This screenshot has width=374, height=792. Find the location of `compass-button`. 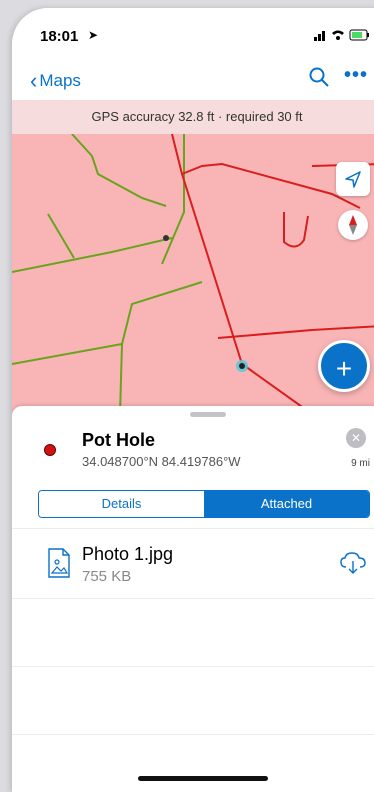

compass-button is located at coordinates (353, 225).